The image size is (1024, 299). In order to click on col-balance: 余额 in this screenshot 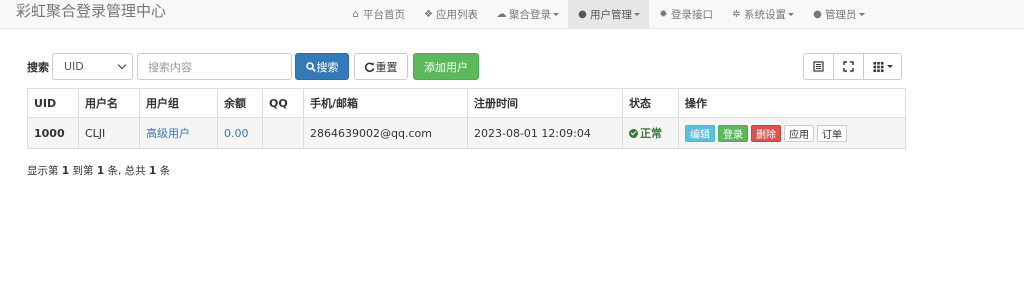, I will do `click(240, 103)`.